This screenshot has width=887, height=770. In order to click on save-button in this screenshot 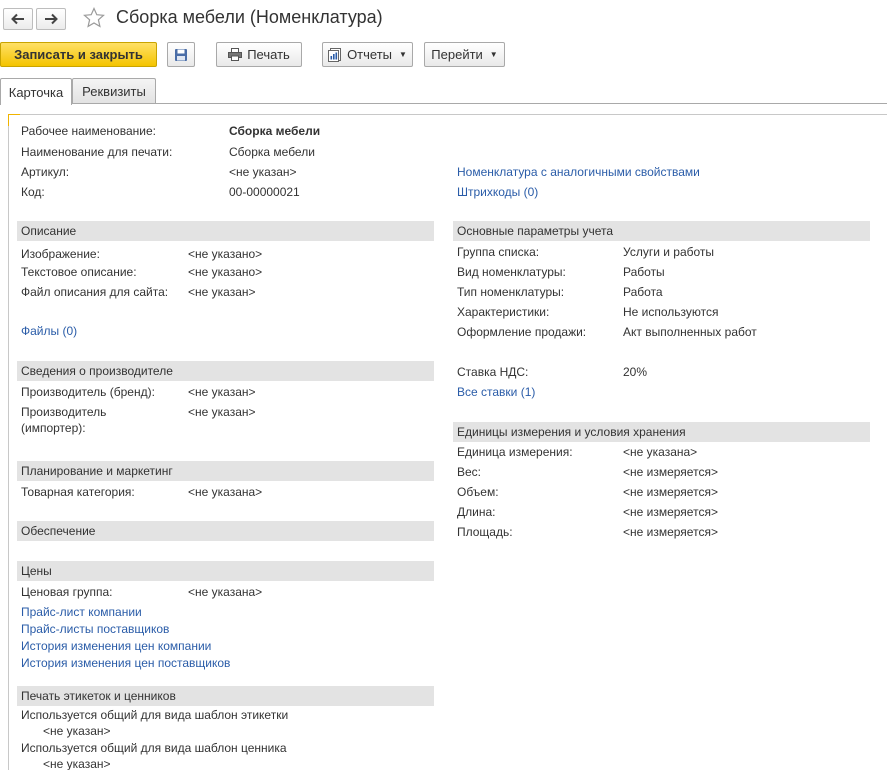, I will do `click(181, 54)`.